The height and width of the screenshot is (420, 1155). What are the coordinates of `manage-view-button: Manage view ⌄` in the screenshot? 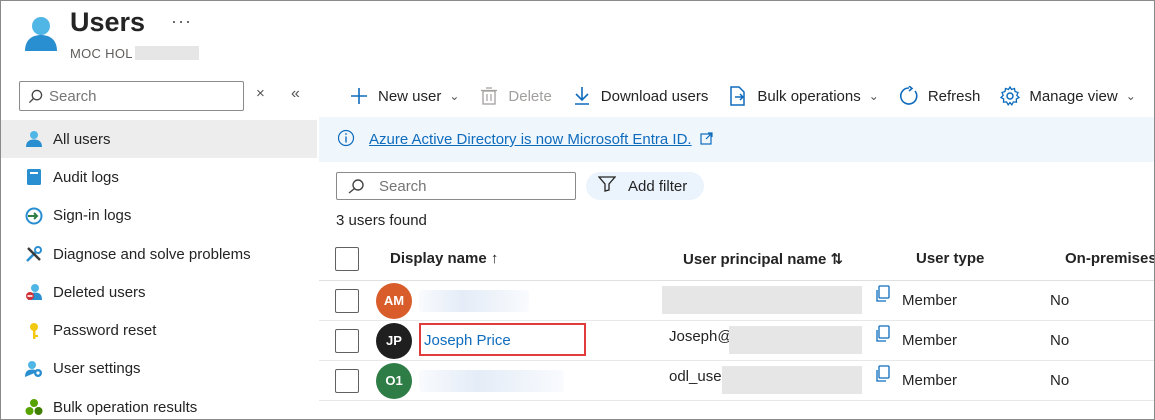 It's located at (1067, 96).